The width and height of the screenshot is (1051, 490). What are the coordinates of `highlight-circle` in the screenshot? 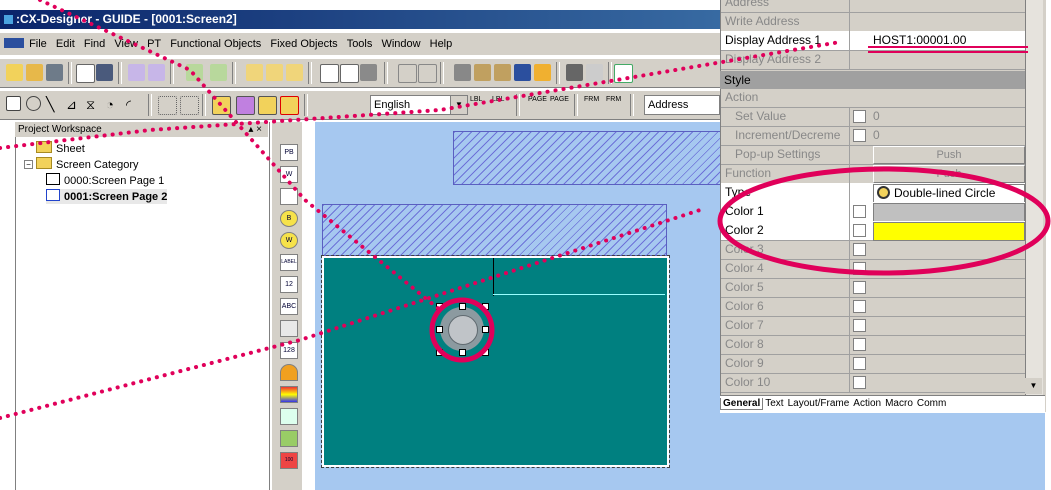 It's located at (462, 330).